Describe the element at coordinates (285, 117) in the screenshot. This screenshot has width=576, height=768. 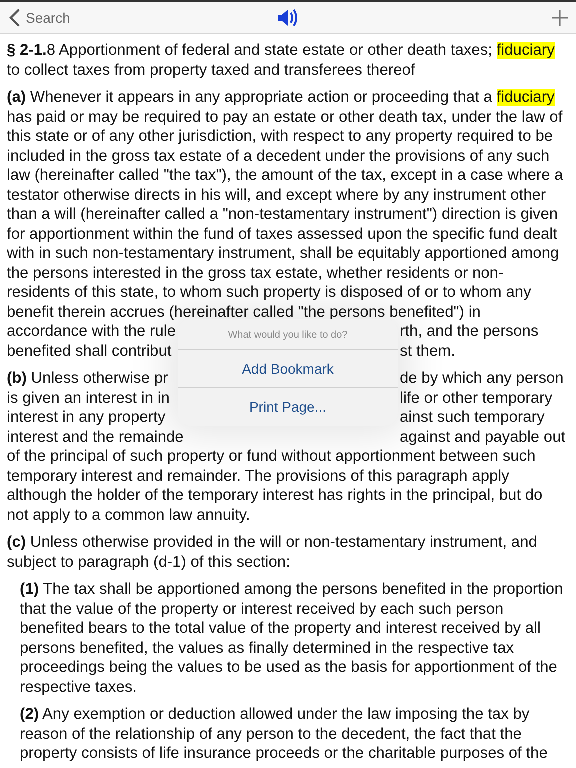
I see `text-line: has paid or may be required to pay an estate or other death tax, under the law of` at that location.